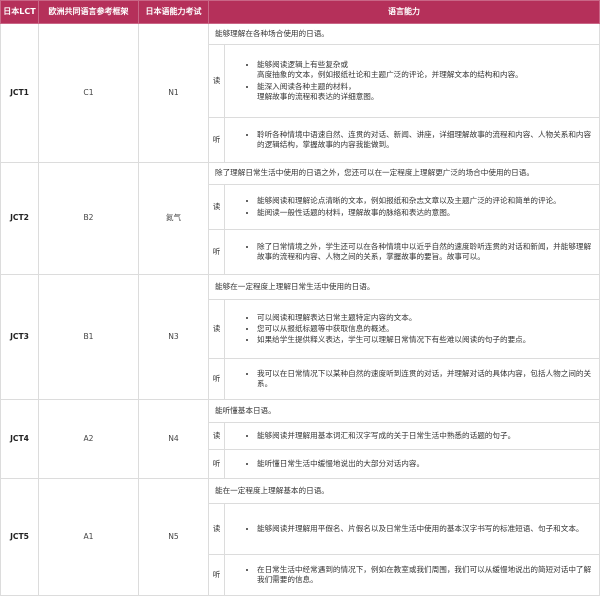  I want to click on listening-description: 能听懂日常生活中缓慢地说出的大部分对话内容。, so click(412, 464).